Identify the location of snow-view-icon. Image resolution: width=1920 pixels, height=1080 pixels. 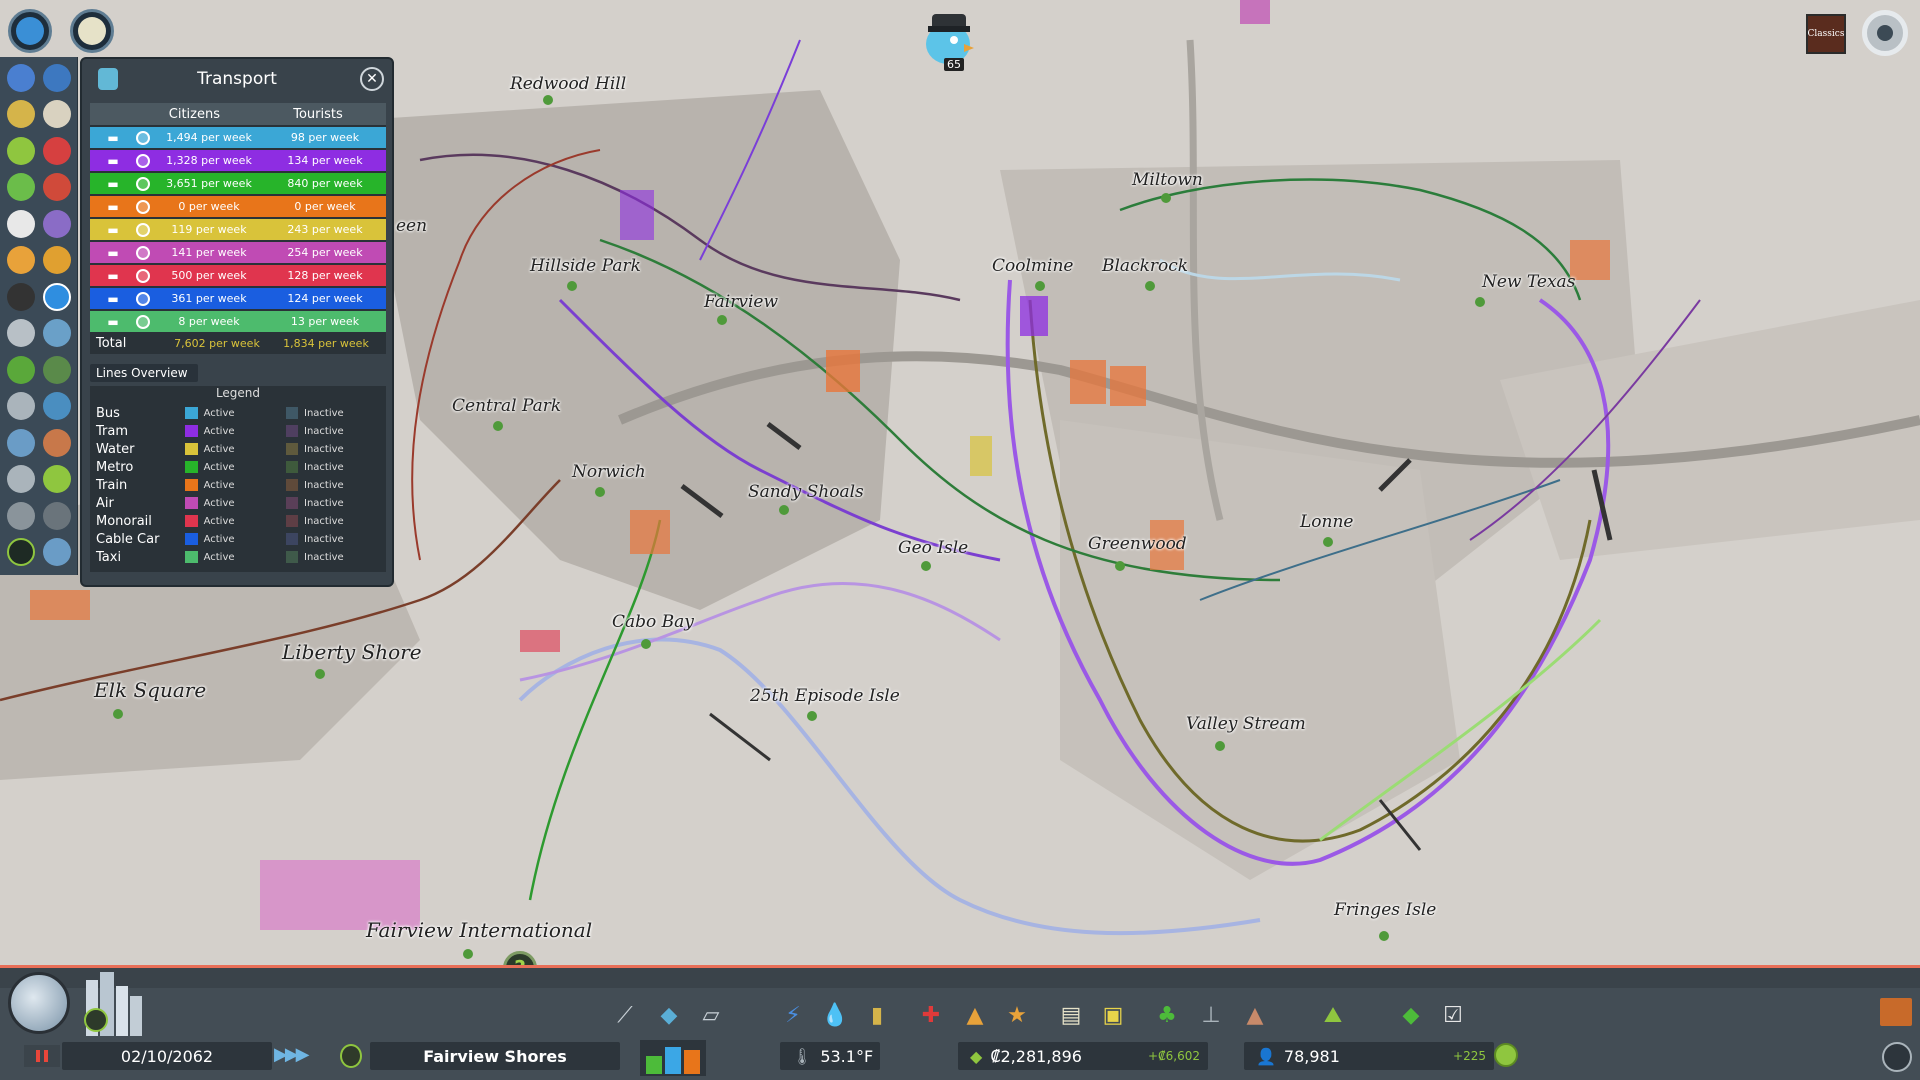
(21, 516).